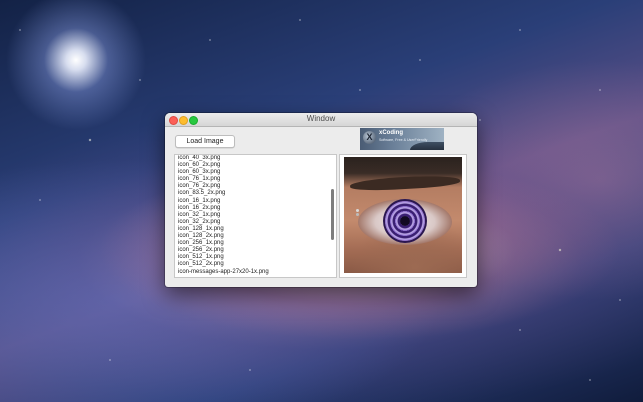 The height and width of the screenshot is (402, 643). Describe the element at coordinates (257, 229) in the screenshot. I see `file-list-item: icon_128_1x.png` at that location.